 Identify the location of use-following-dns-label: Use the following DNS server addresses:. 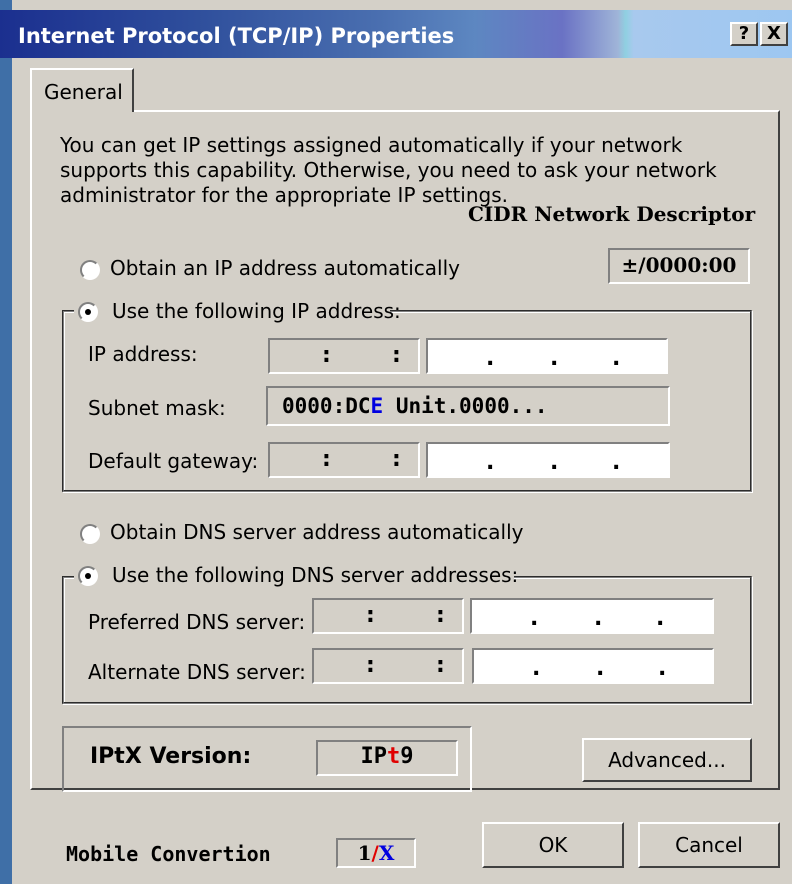
(315, 575).